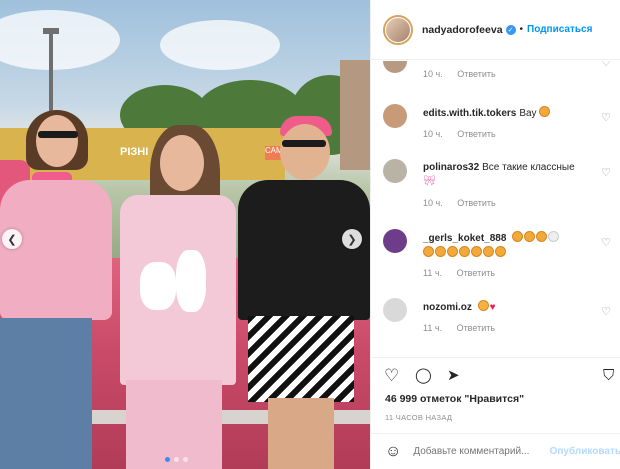 Image resolution: width=620 pixels, height=469 pixels. I want to click on chevron-right-icon: ❯, so click(352, 239).